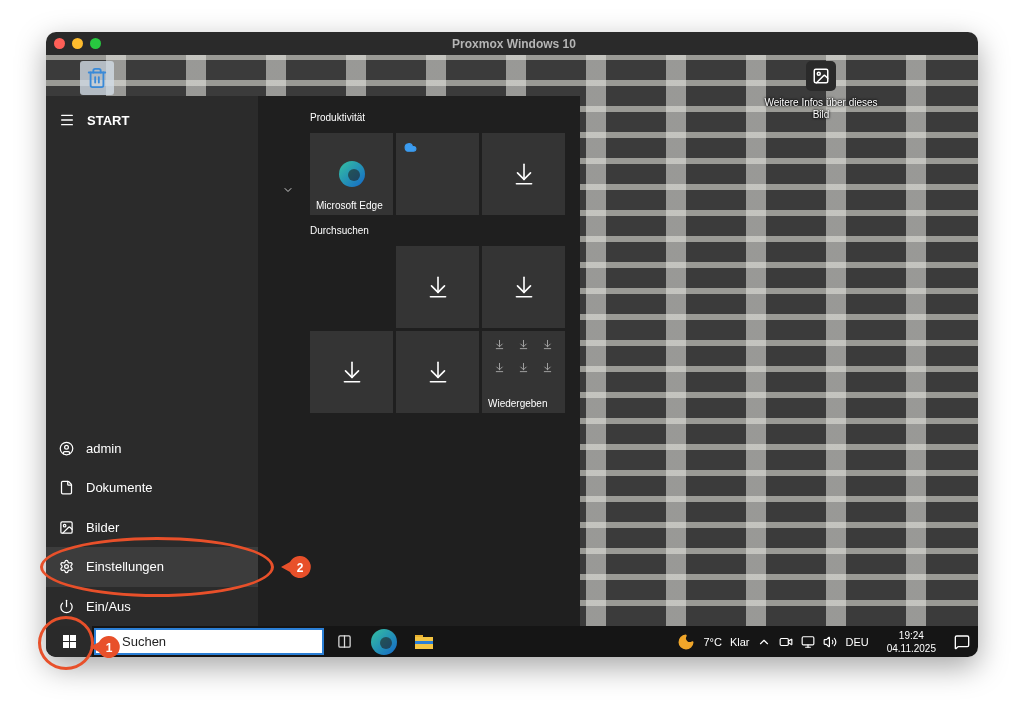  Describe the element at coordinates (59, 43) in the screenshot. I see `close-button` at that location.